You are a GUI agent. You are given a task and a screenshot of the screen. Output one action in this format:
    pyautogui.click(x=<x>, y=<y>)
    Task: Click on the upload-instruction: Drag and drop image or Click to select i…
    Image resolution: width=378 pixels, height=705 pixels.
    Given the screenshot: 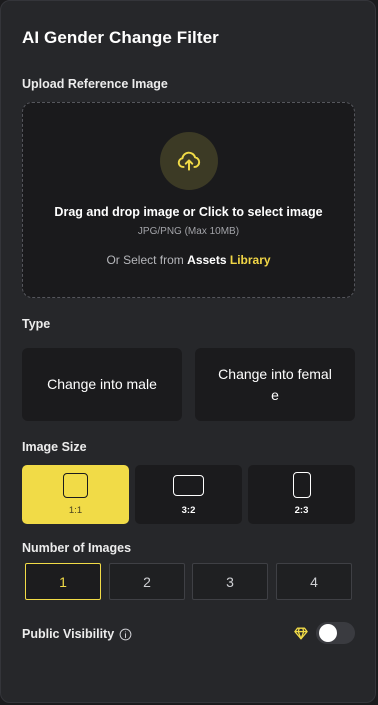 What is the action you would take?
    pyautogui.click(x=188, y=212)
    